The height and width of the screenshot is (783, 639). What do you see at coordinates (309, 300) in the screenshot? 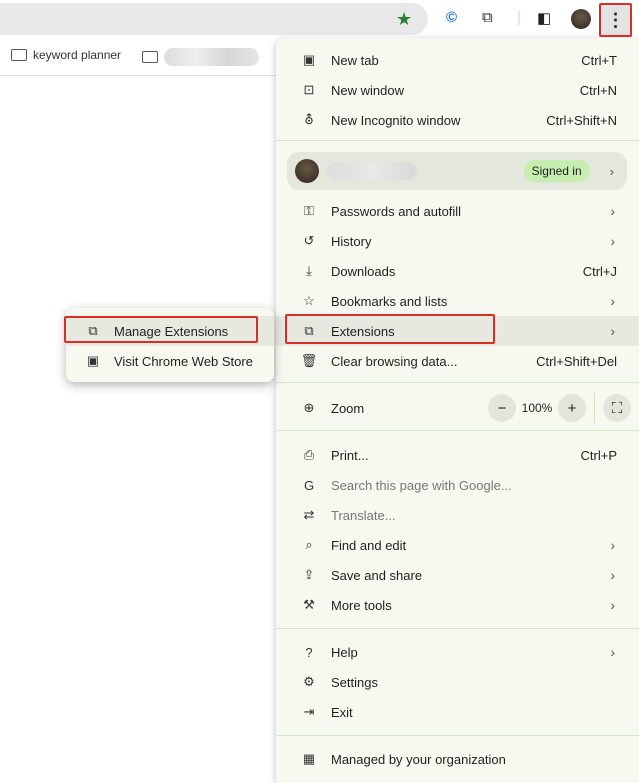
I see `star-icon: ☆` at bounding box center [309, 300].